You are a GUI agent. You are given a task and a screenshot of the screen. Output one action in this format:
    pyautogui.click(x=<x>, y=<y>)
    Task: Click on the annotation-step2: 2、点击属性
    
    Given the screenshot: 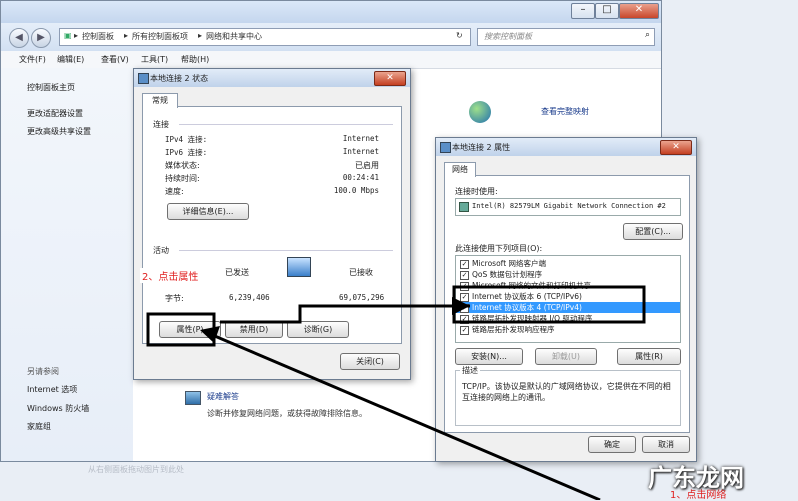 What is the action you would take?
    pyautogui.click(x=170, y=275)
    